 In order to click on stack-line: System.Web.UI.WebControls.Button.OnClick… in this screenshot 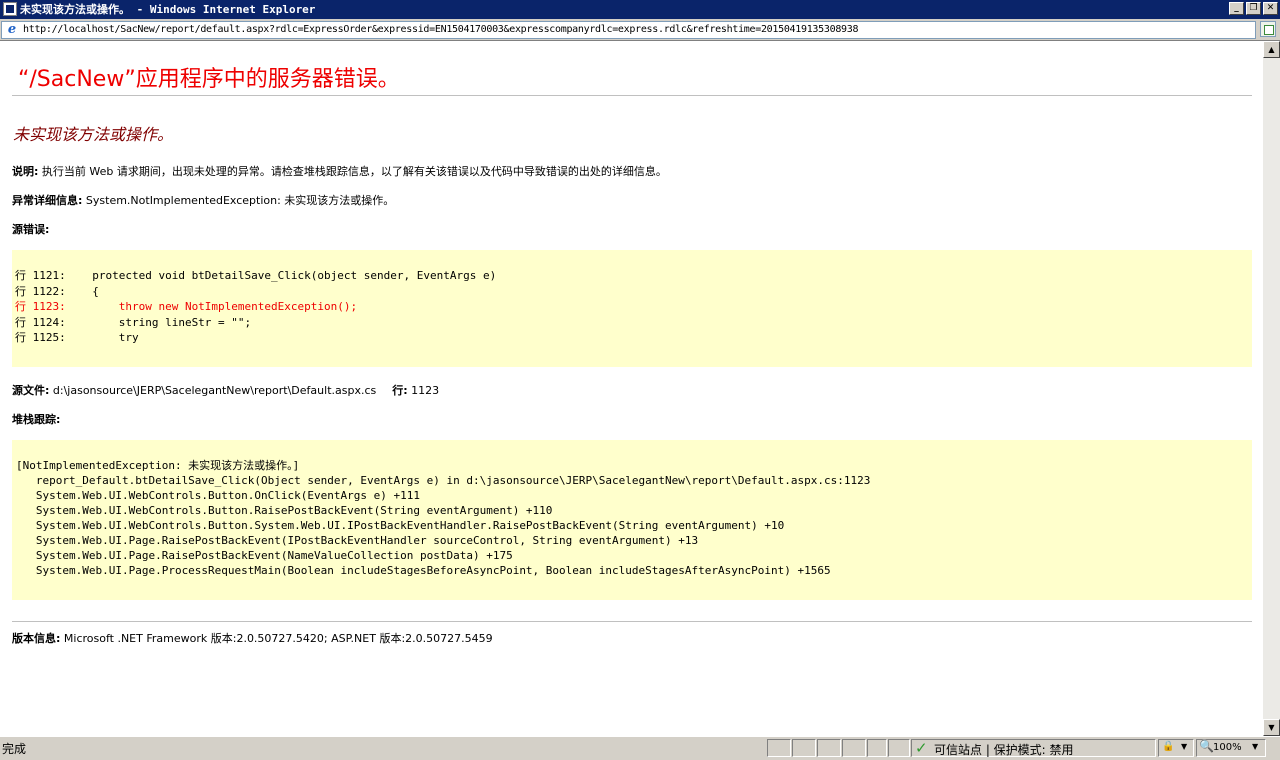, I will do `click(218, 495)`.